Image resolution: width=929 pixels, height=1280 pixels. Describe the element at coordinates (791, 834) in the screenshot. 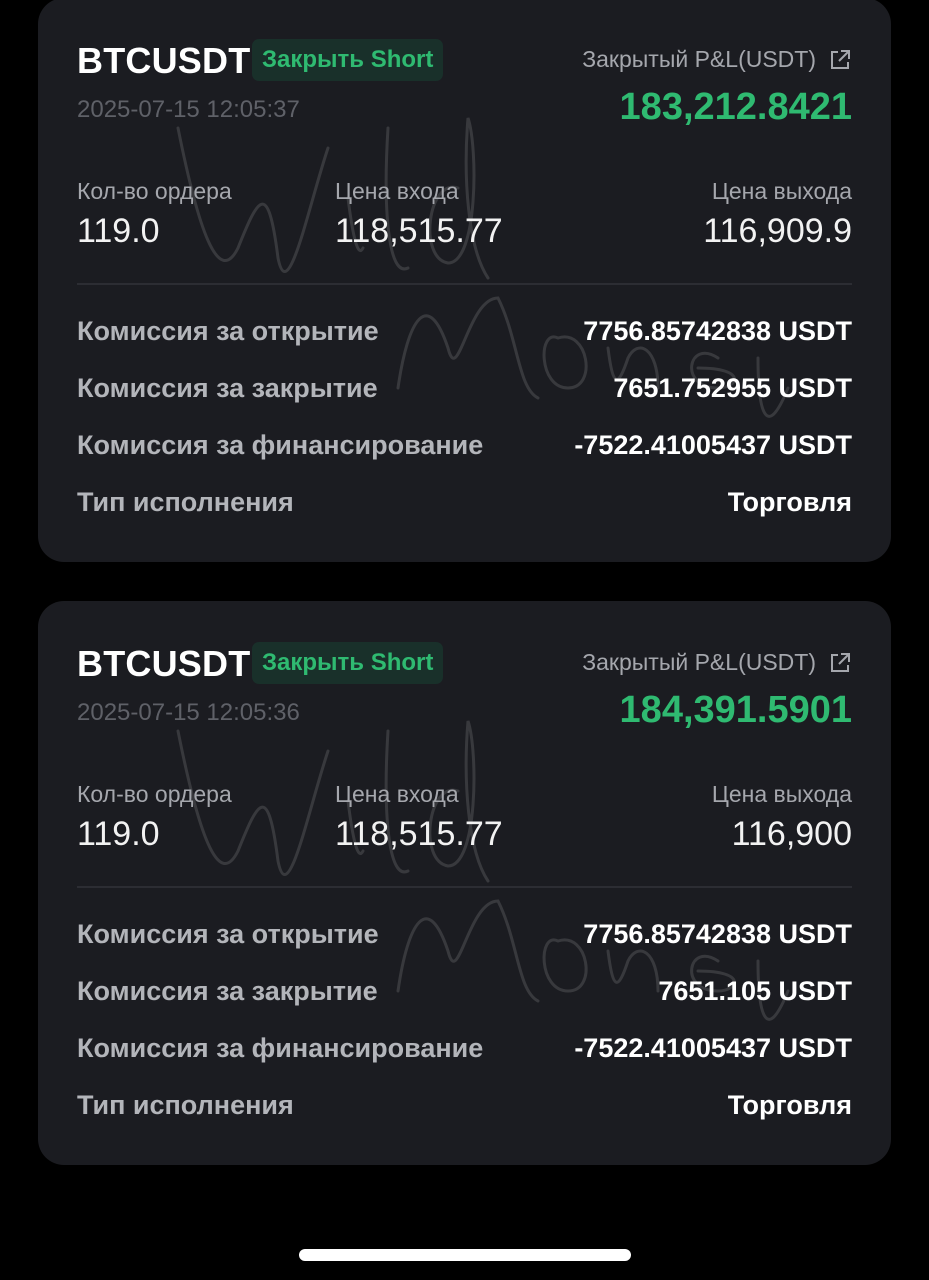

I see `exit-price-value: 116,900` at that location.